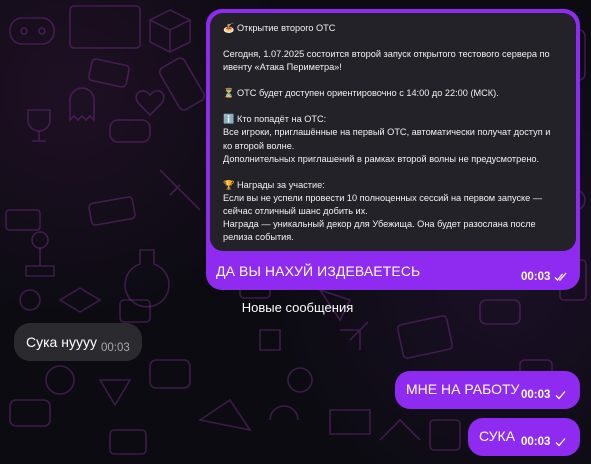  I want to click on message-text: СУКА, so click(497, 436).